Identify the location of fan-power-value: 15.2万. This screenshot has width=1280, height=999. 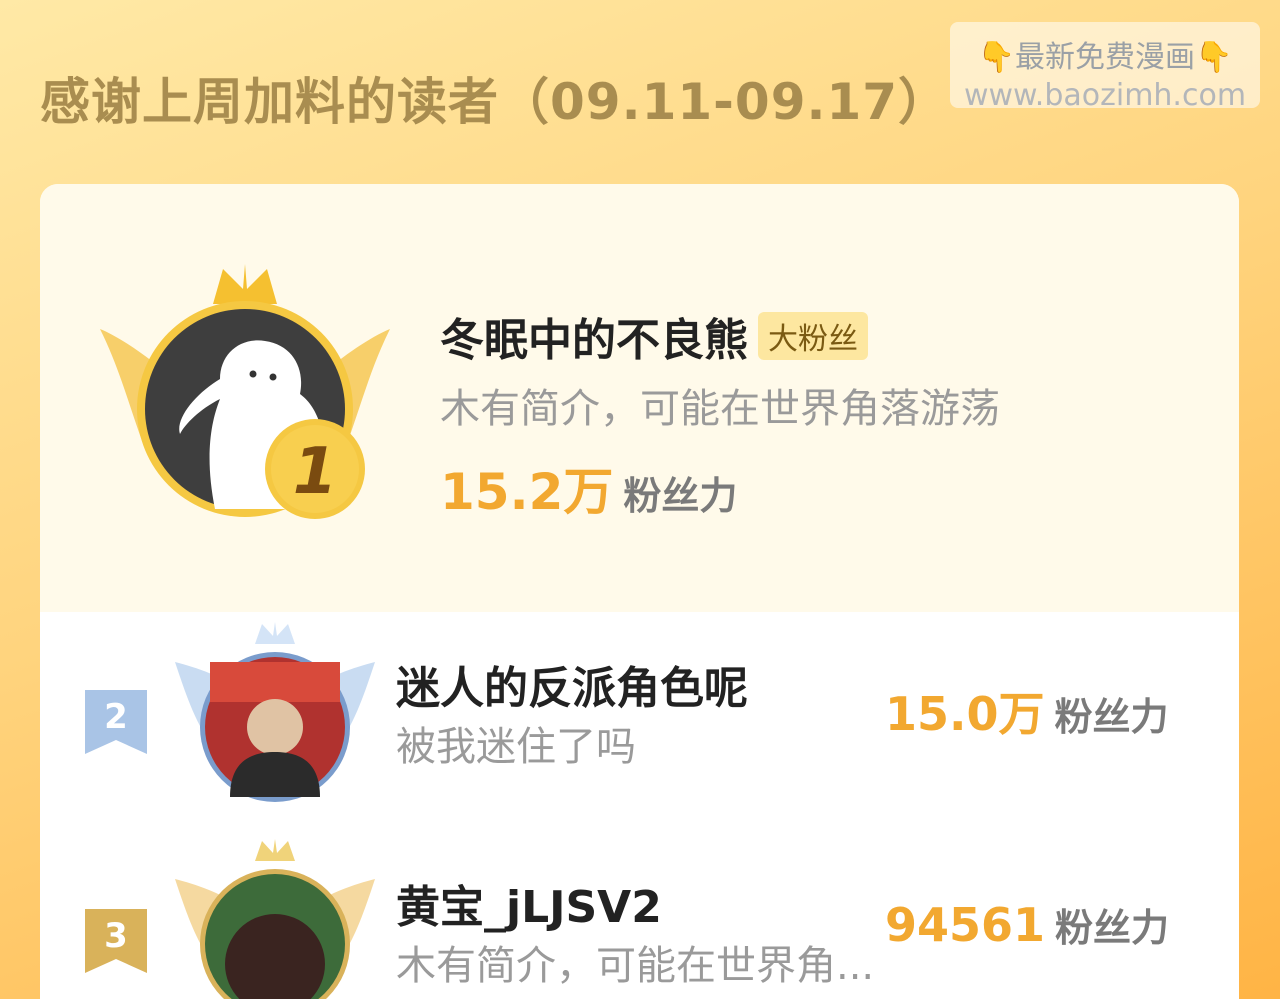
(527, 492).